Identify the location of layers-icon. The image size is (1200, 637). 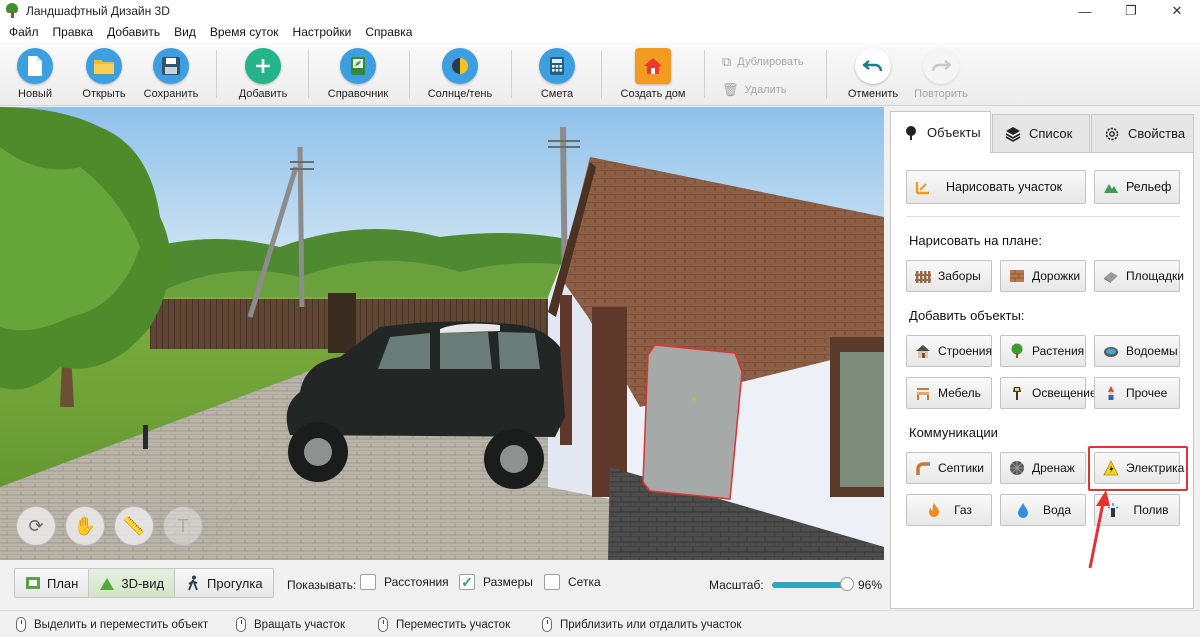
(1013, 134).